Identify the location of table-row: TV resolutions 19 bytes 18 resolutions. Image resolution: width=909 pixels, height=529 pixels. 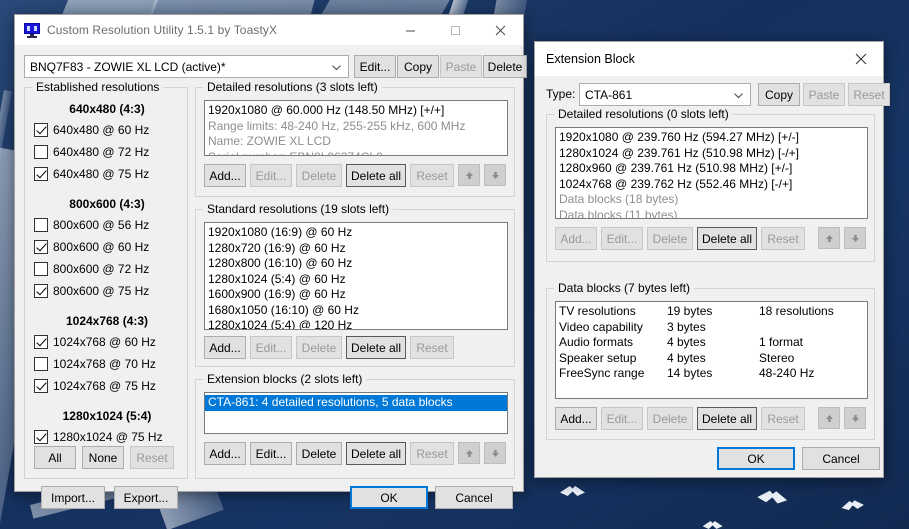
(711, 312).